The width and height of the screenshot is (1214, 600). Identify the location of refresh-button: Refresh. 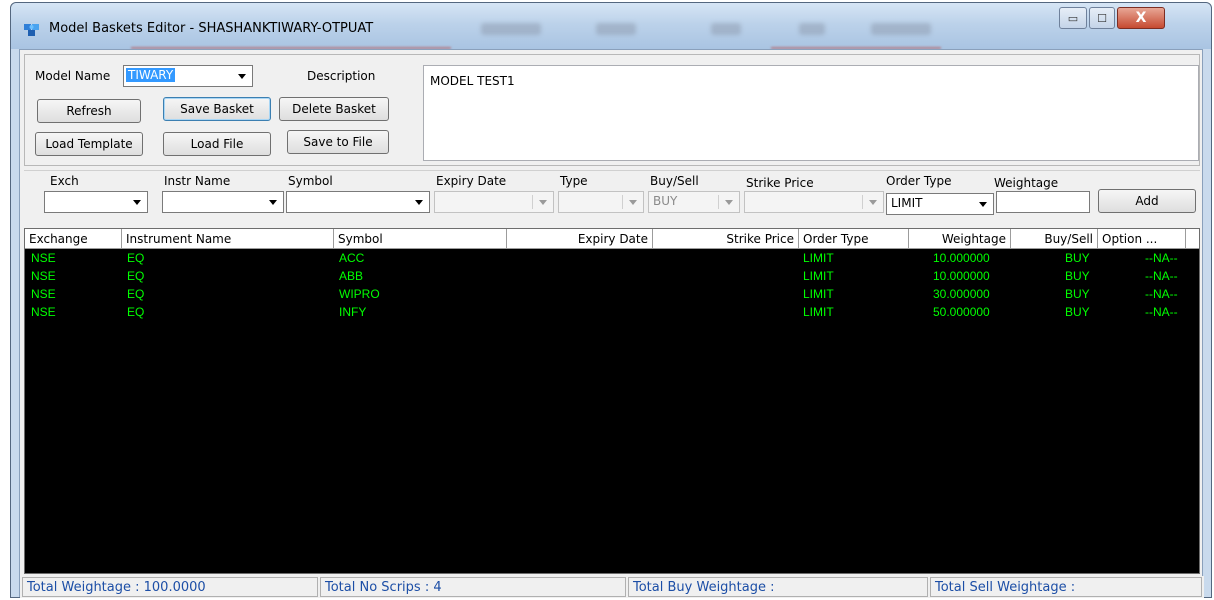
(89, 111).